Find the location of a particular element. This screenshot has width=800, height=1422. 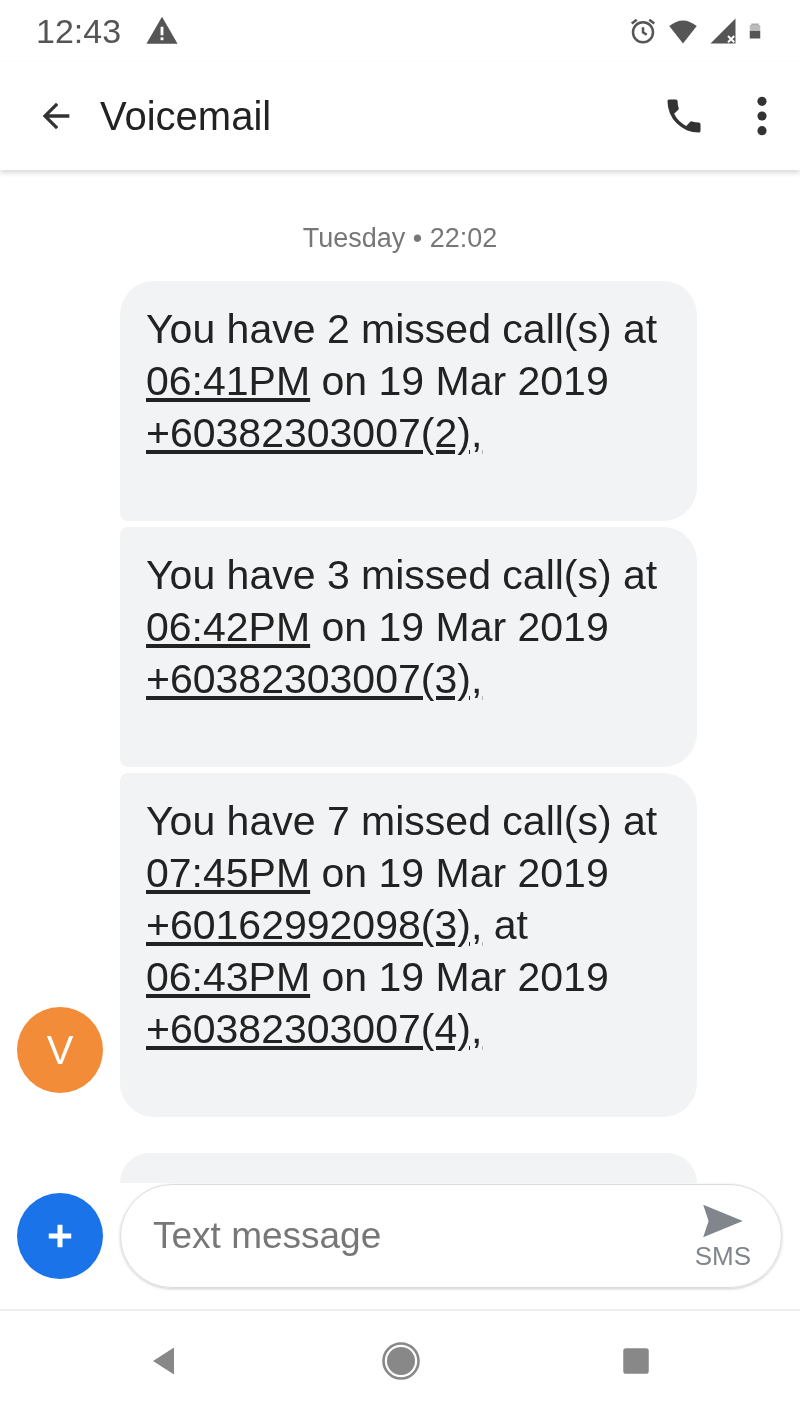

home-nav-icon is located at coordinates (401, 1361).